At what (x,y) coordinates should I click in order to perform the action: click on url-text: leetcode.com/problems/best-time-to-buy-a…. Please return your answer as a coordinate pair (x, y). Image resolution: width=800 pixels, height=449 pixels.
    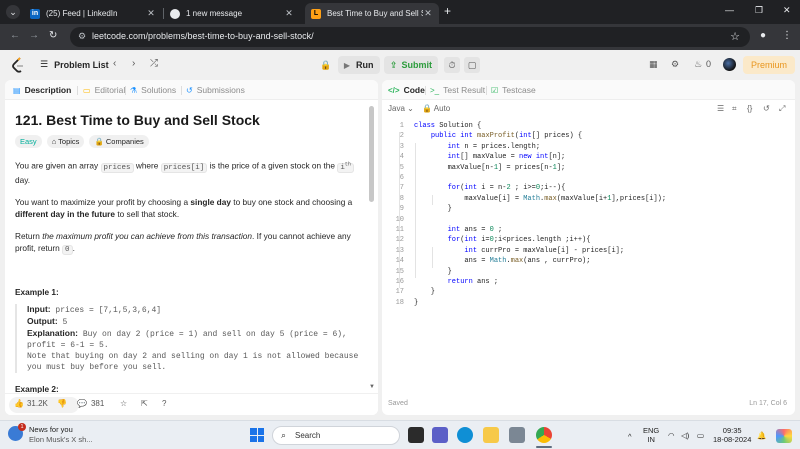
    Looking at the image, I should click on (203, 36).